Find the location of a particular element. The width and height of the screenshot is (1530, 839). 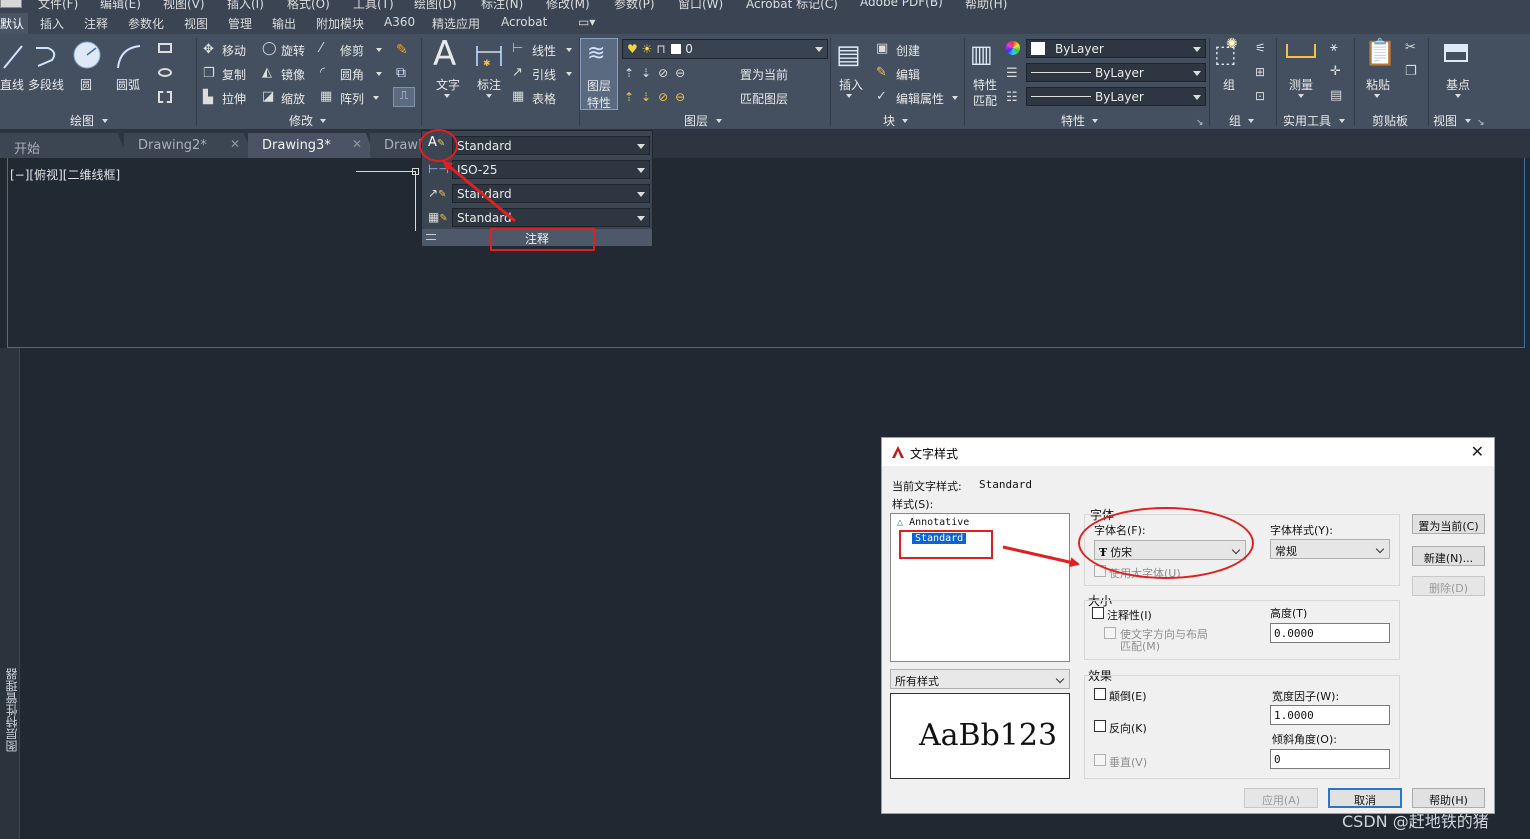

menu-acrobat-markup: Acrobat 标记(C) is located at coordinates (792, 6).